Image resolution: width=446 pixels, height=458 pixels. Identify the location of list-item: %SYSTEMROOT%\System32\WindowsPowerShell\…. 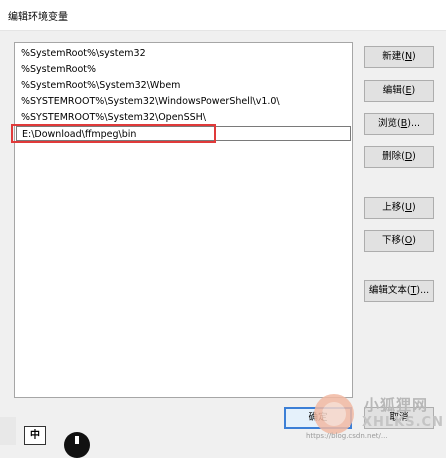
(150, 101).